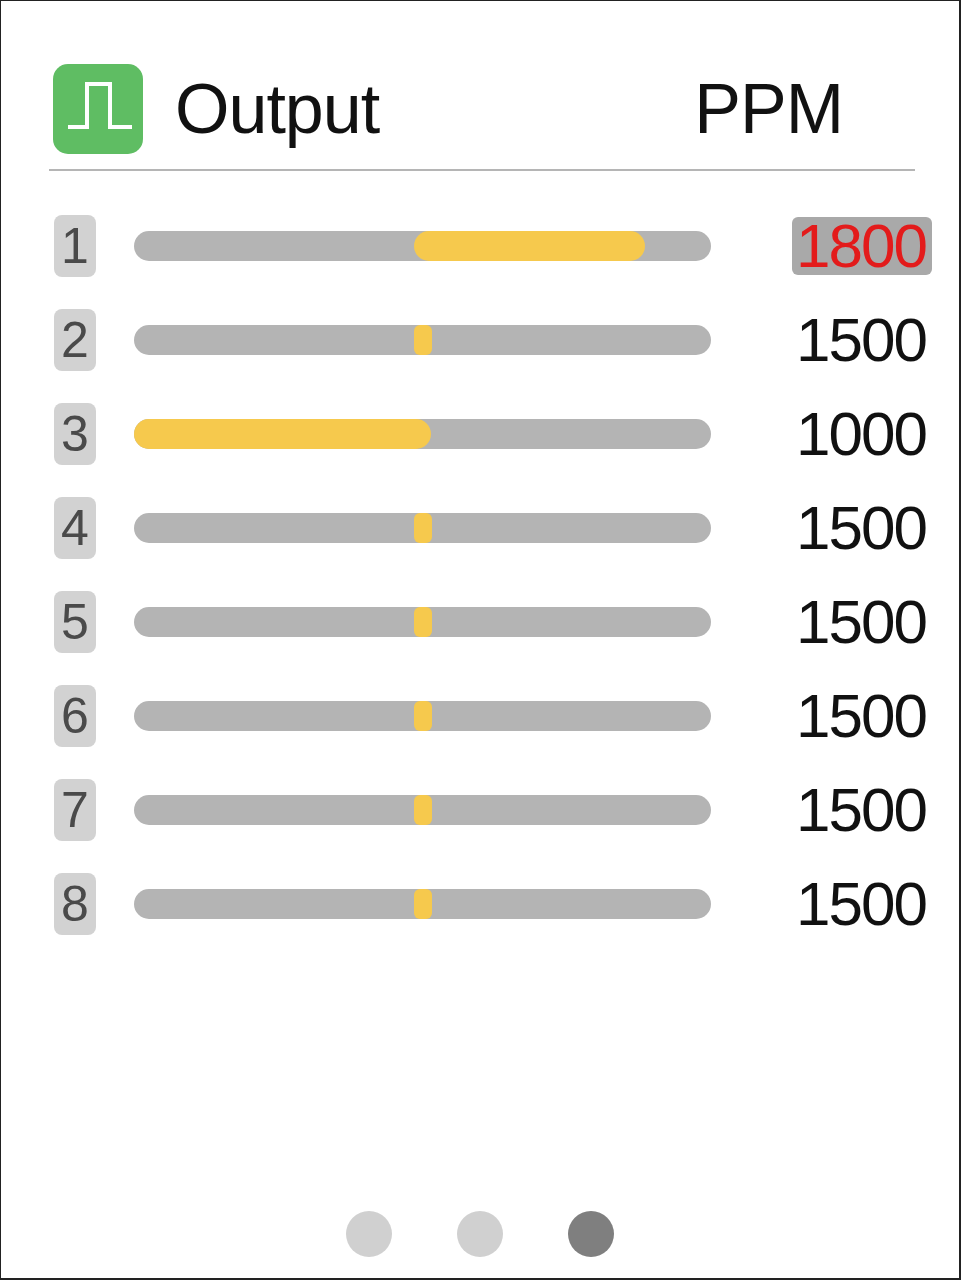  What do you see at coordinates (75, 528) in the screenshot?
I see `channel-number: 4` at bounding box center [75, 528].